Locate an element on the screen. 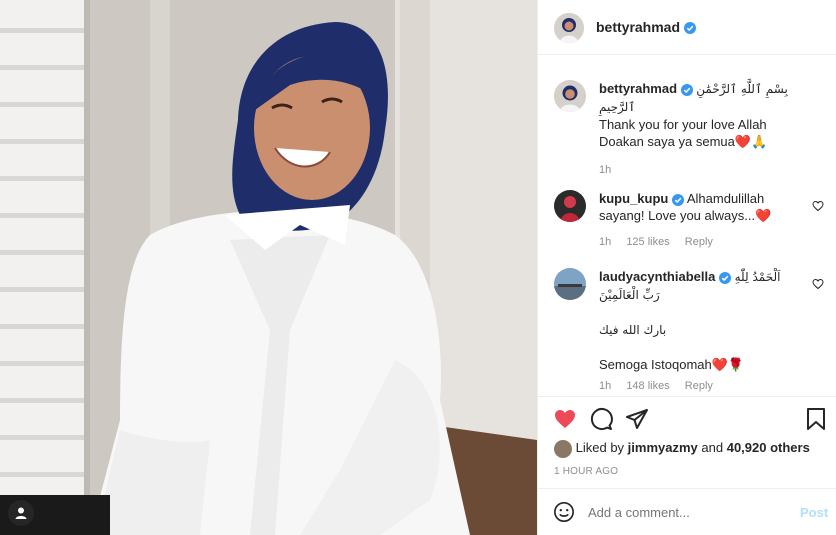  caption-line-1: Thank you for your love Allah is located at coordinates (683, 124).